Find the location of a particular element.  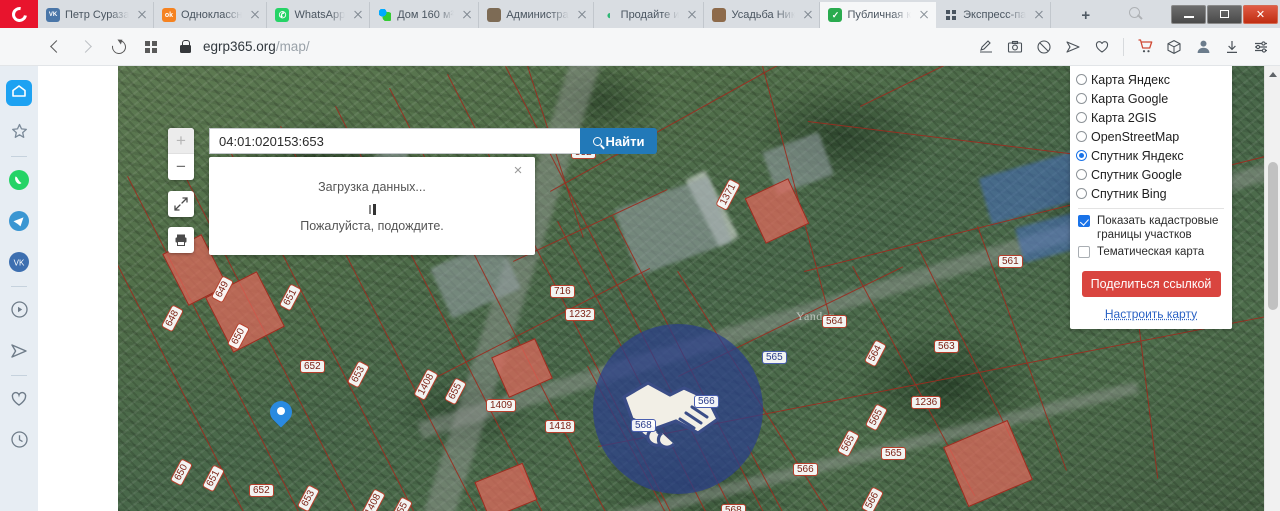

close-button: ✕ is located at coordinates (1261, 14).